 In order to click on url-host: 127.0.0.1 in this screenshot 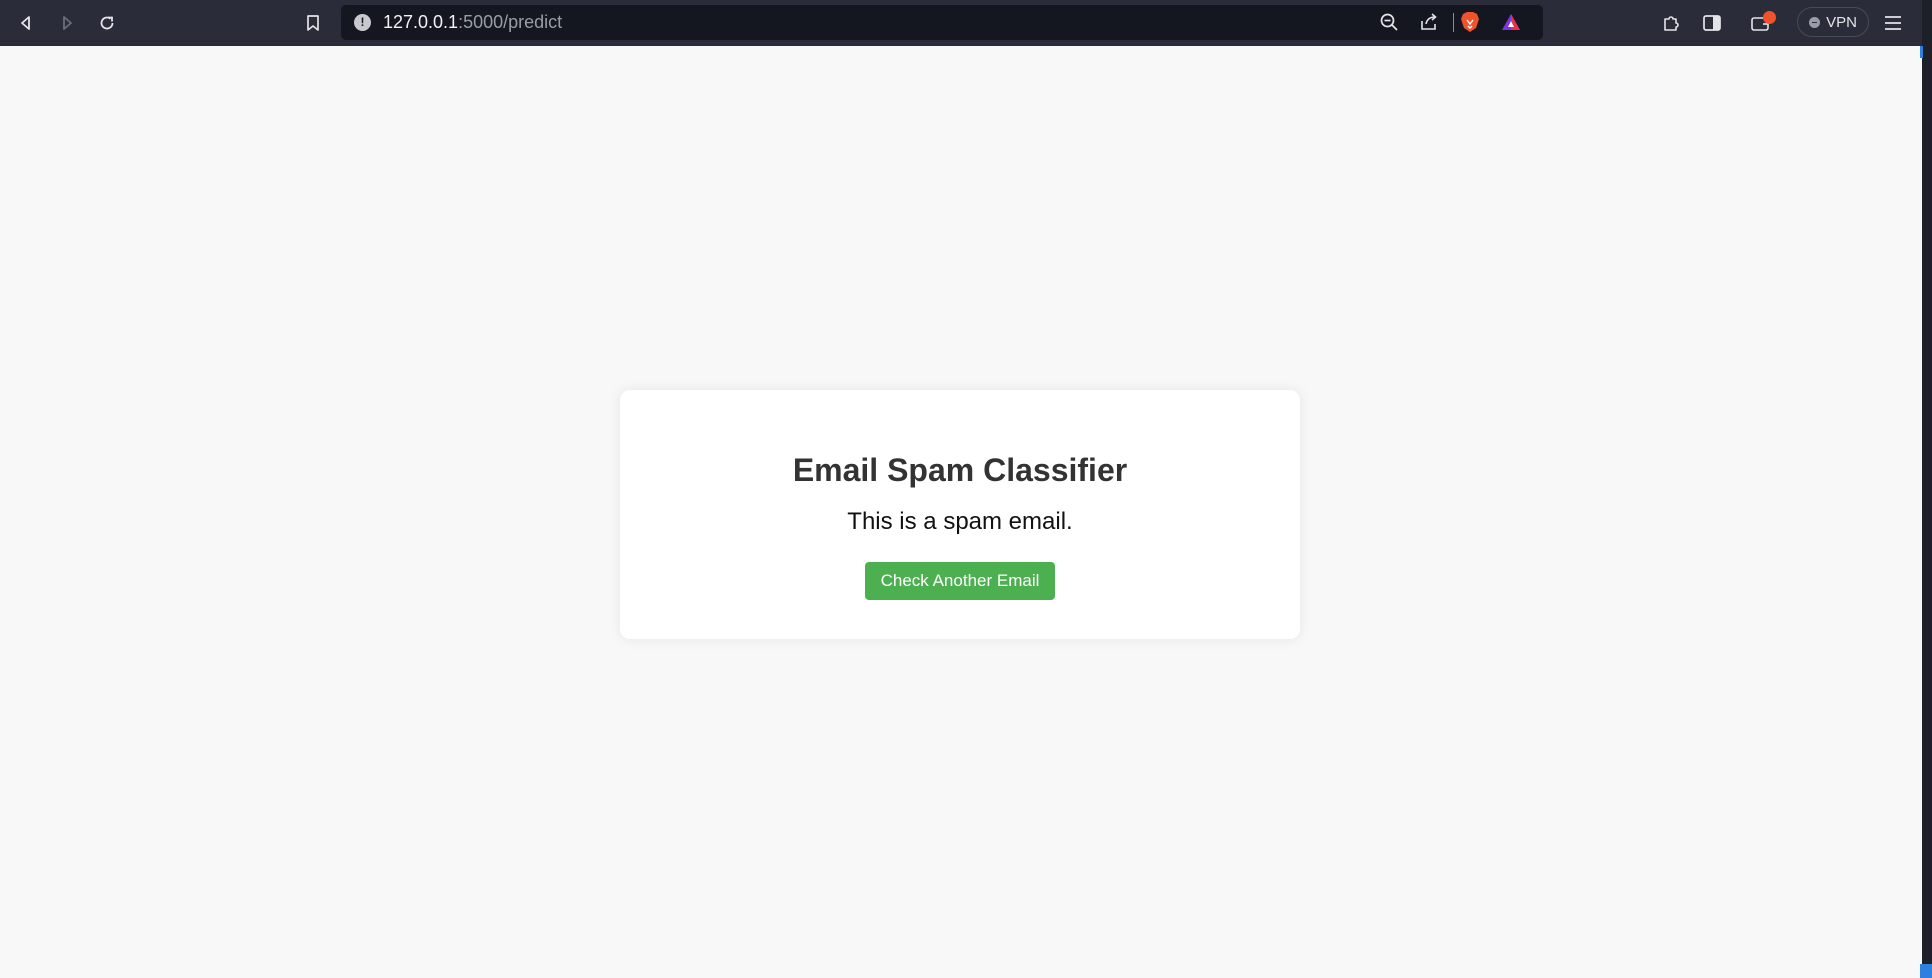, I will do `click(421, 22)`.